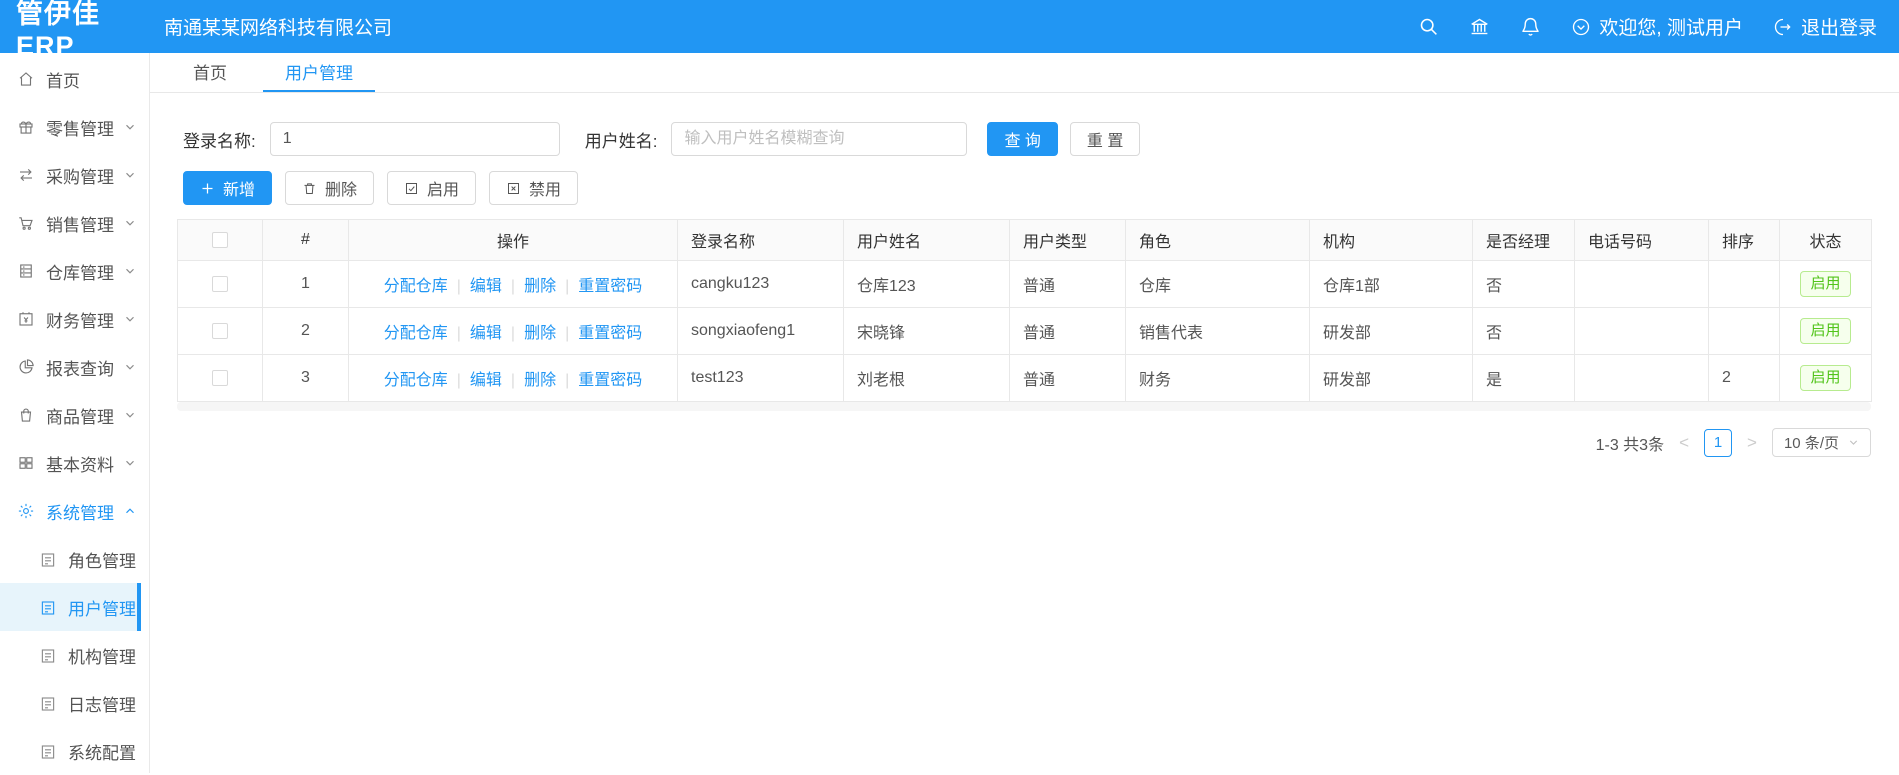  I want to click on disable-button: 禁用, so click(534, 188).